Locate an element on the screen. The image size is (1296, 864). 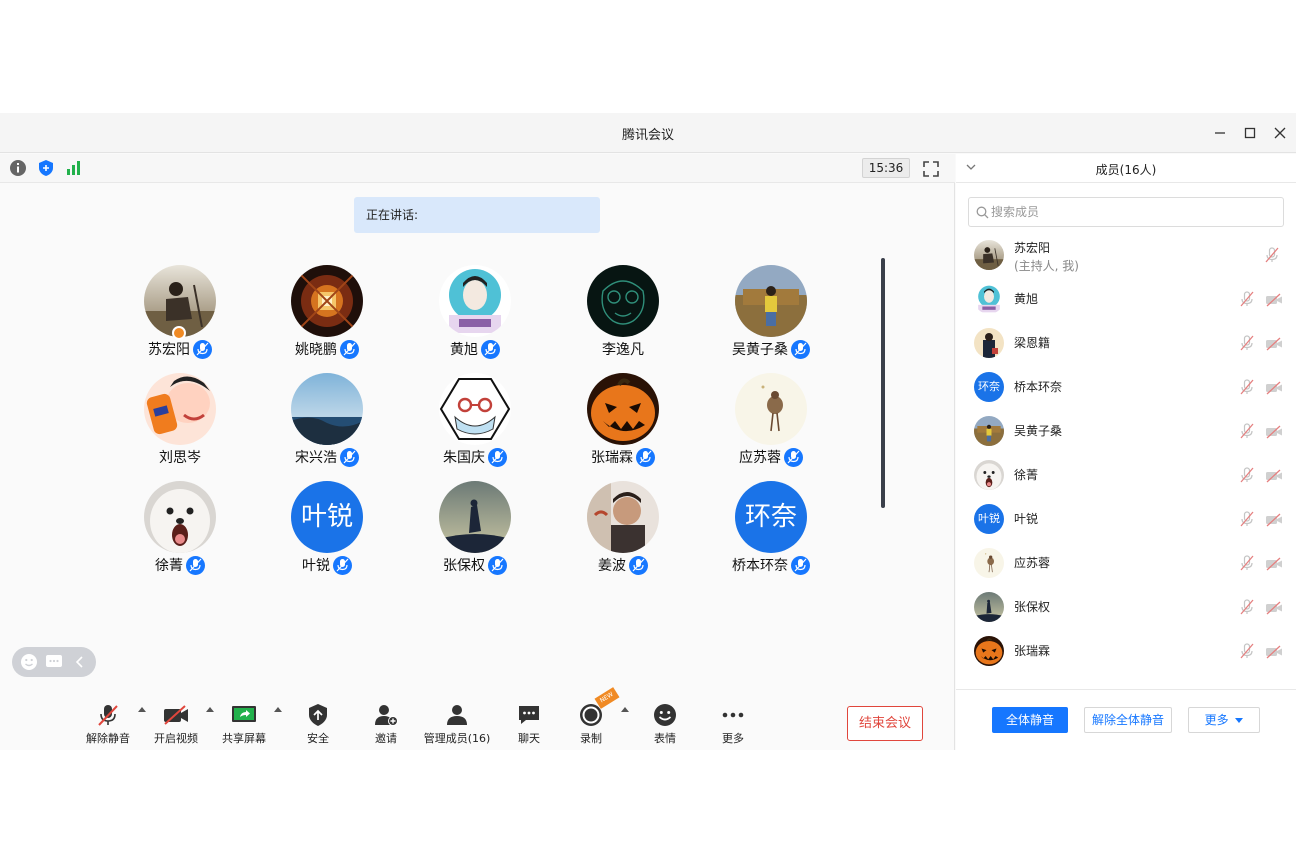
unmute-button: 解除静音 is located at coordinates (108, 724).